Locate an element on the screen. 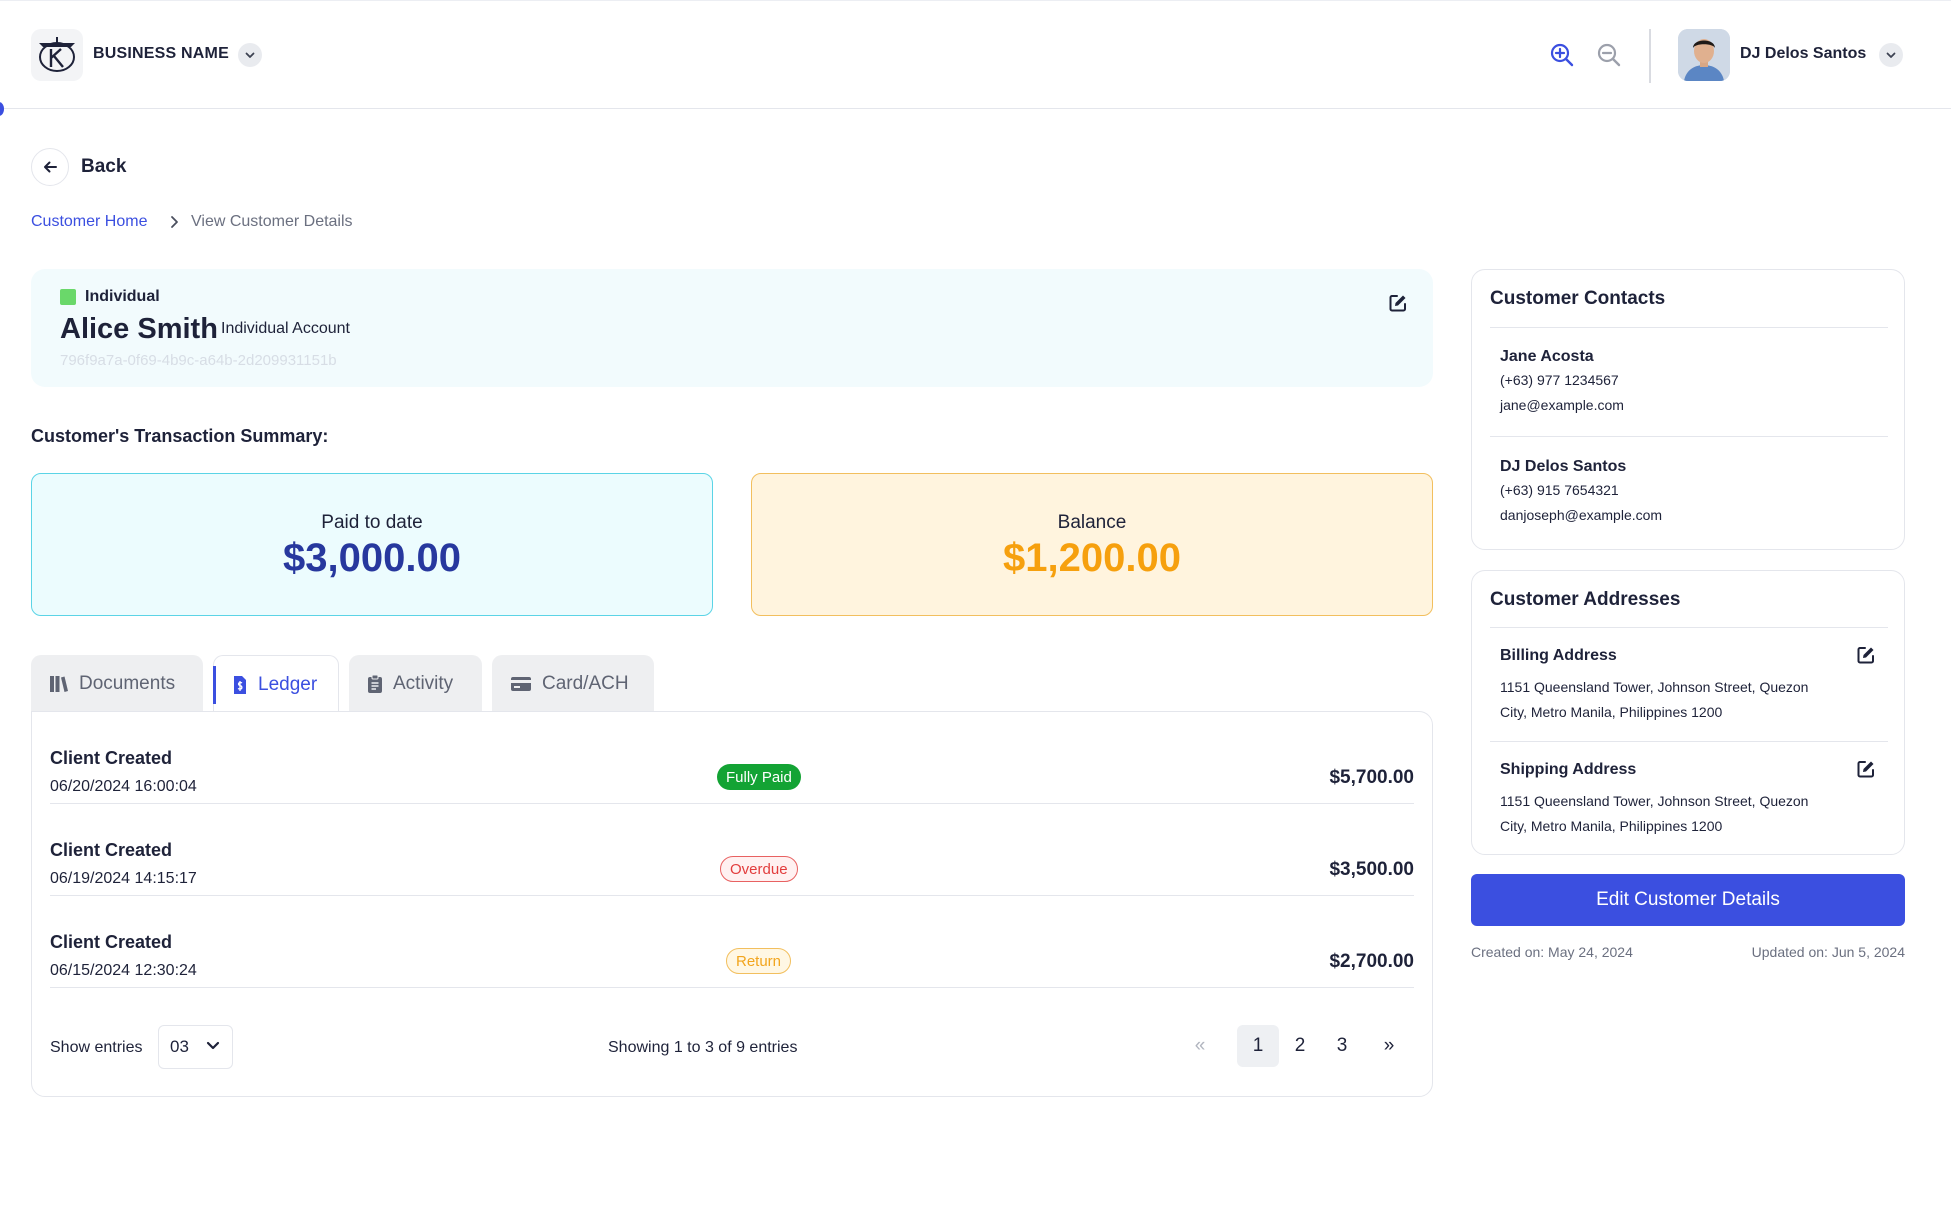 The width and height of the screenshot is (1951, 1218). ledger-row-date: 06/19/2024 14:15:17 is located at coordinates (123, 878).